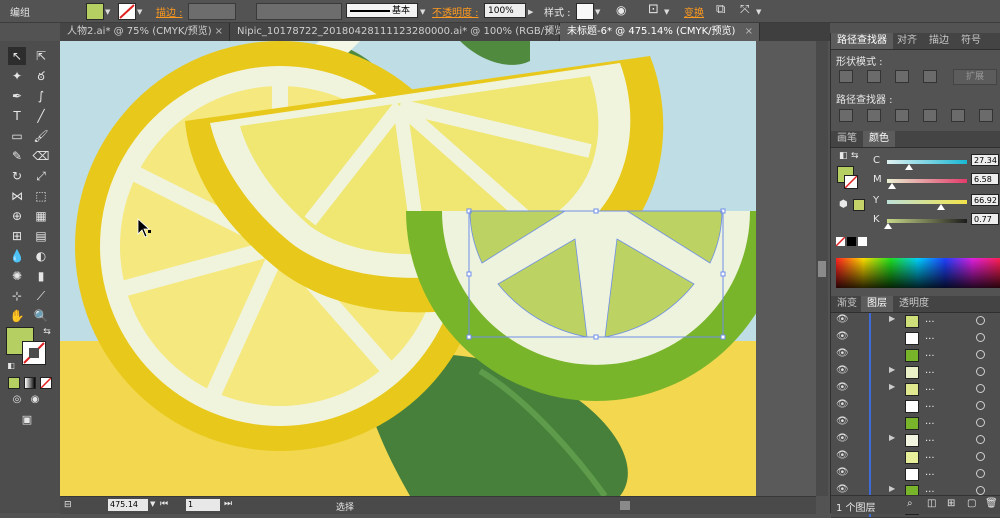 This screenshot has width=1000, height=518. What do you see at coordinates (68, 505) in the screenshot?
I see `zoom-icon: ⊟` at bounding box center [68, 505].